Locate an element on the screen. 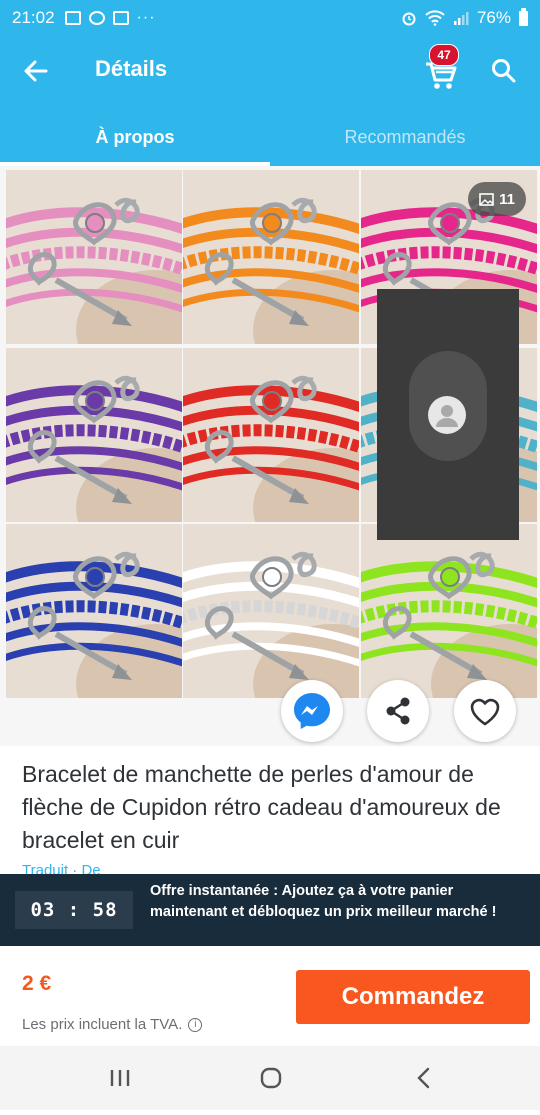  system-navigation-bar is located at coordinates (270, 1078).